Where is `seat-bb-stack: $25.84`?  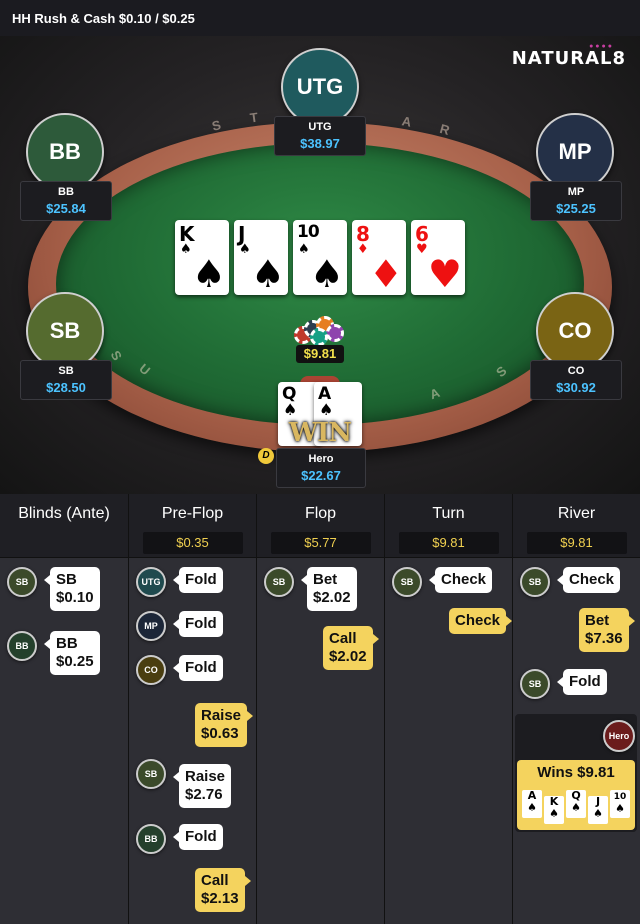 seat-bb-stack: $25.84 is located at coordinates (66, 208).